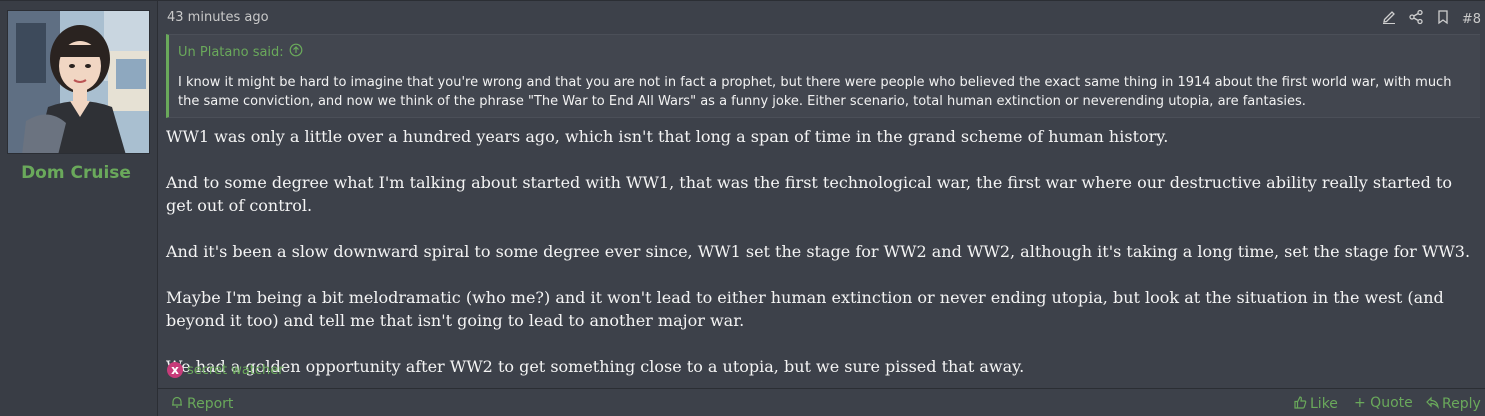 This screenshot has width=1485, height=416. I want to click on quote-author: Un Platano said:, so click(231, 52).